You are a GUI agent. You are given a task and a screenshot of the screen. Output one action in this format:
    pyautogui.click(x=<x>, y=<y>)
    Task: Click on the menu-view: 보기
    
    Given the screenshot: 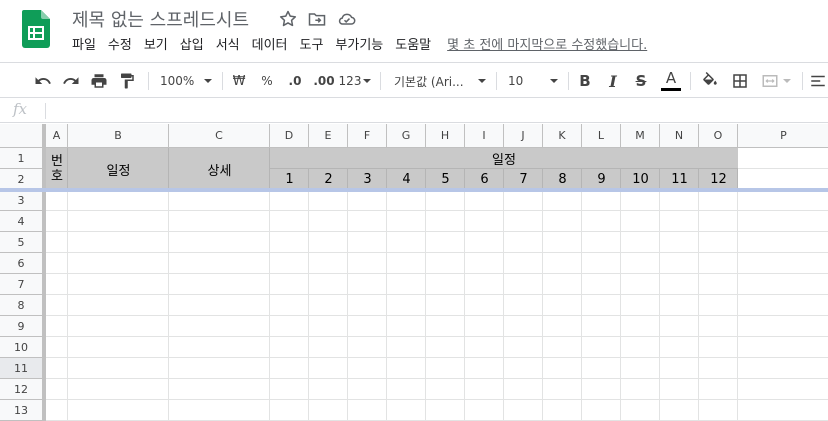 What is the action you would take?
    pyautogui.click(x=156, y=47)
    